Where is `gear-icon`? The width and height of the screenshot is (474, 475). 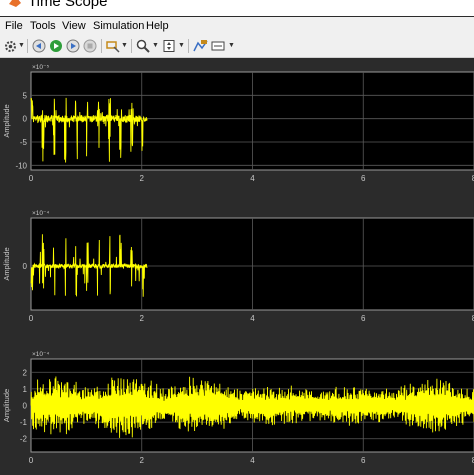
gear-icon is located at coordinates (10, 46).